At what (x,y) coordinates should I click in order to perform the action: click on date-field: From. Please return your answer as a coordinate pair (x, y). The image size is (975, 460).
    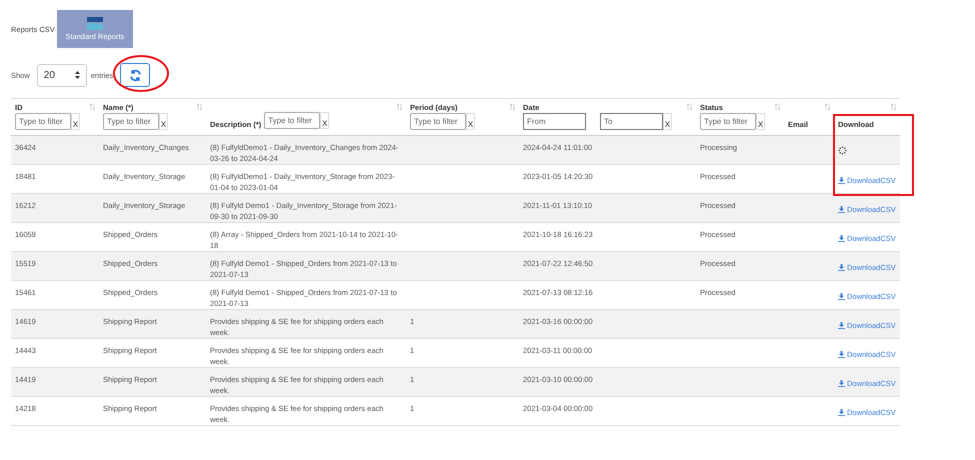
    Looking at the image, I should click on (554, 121).